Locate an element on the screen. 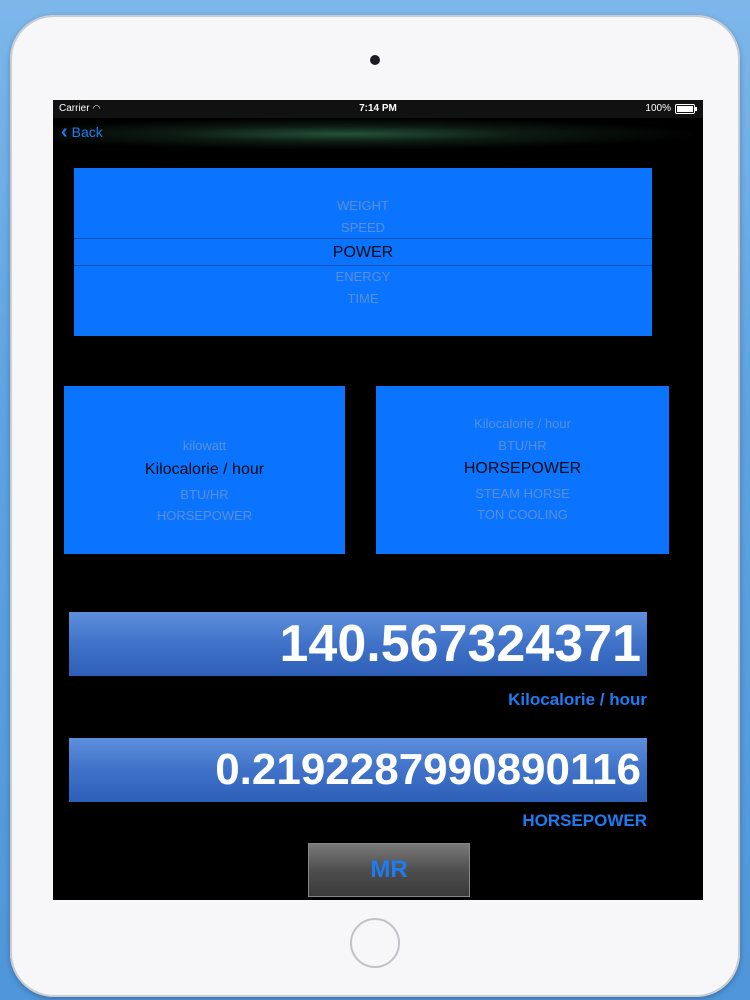 The image size is (750, 1000). status-bar: Carrier ◠ 7:14 PM 100% is located at coordinates (378, 109).